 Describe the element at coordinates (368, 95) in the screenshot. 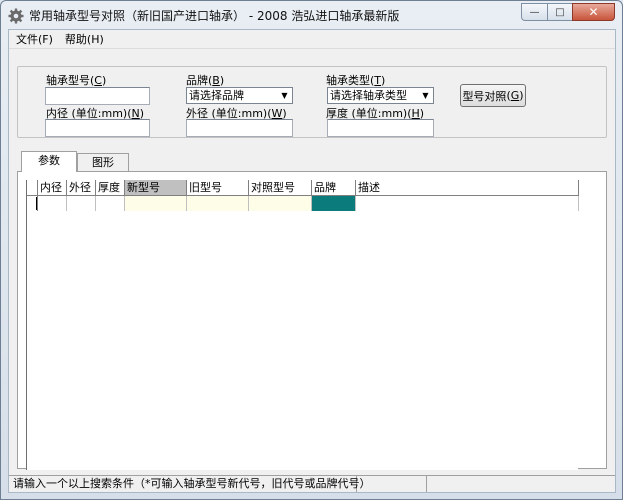

I see `bearing-type-select-value: 请选择轴承类型` at that location.